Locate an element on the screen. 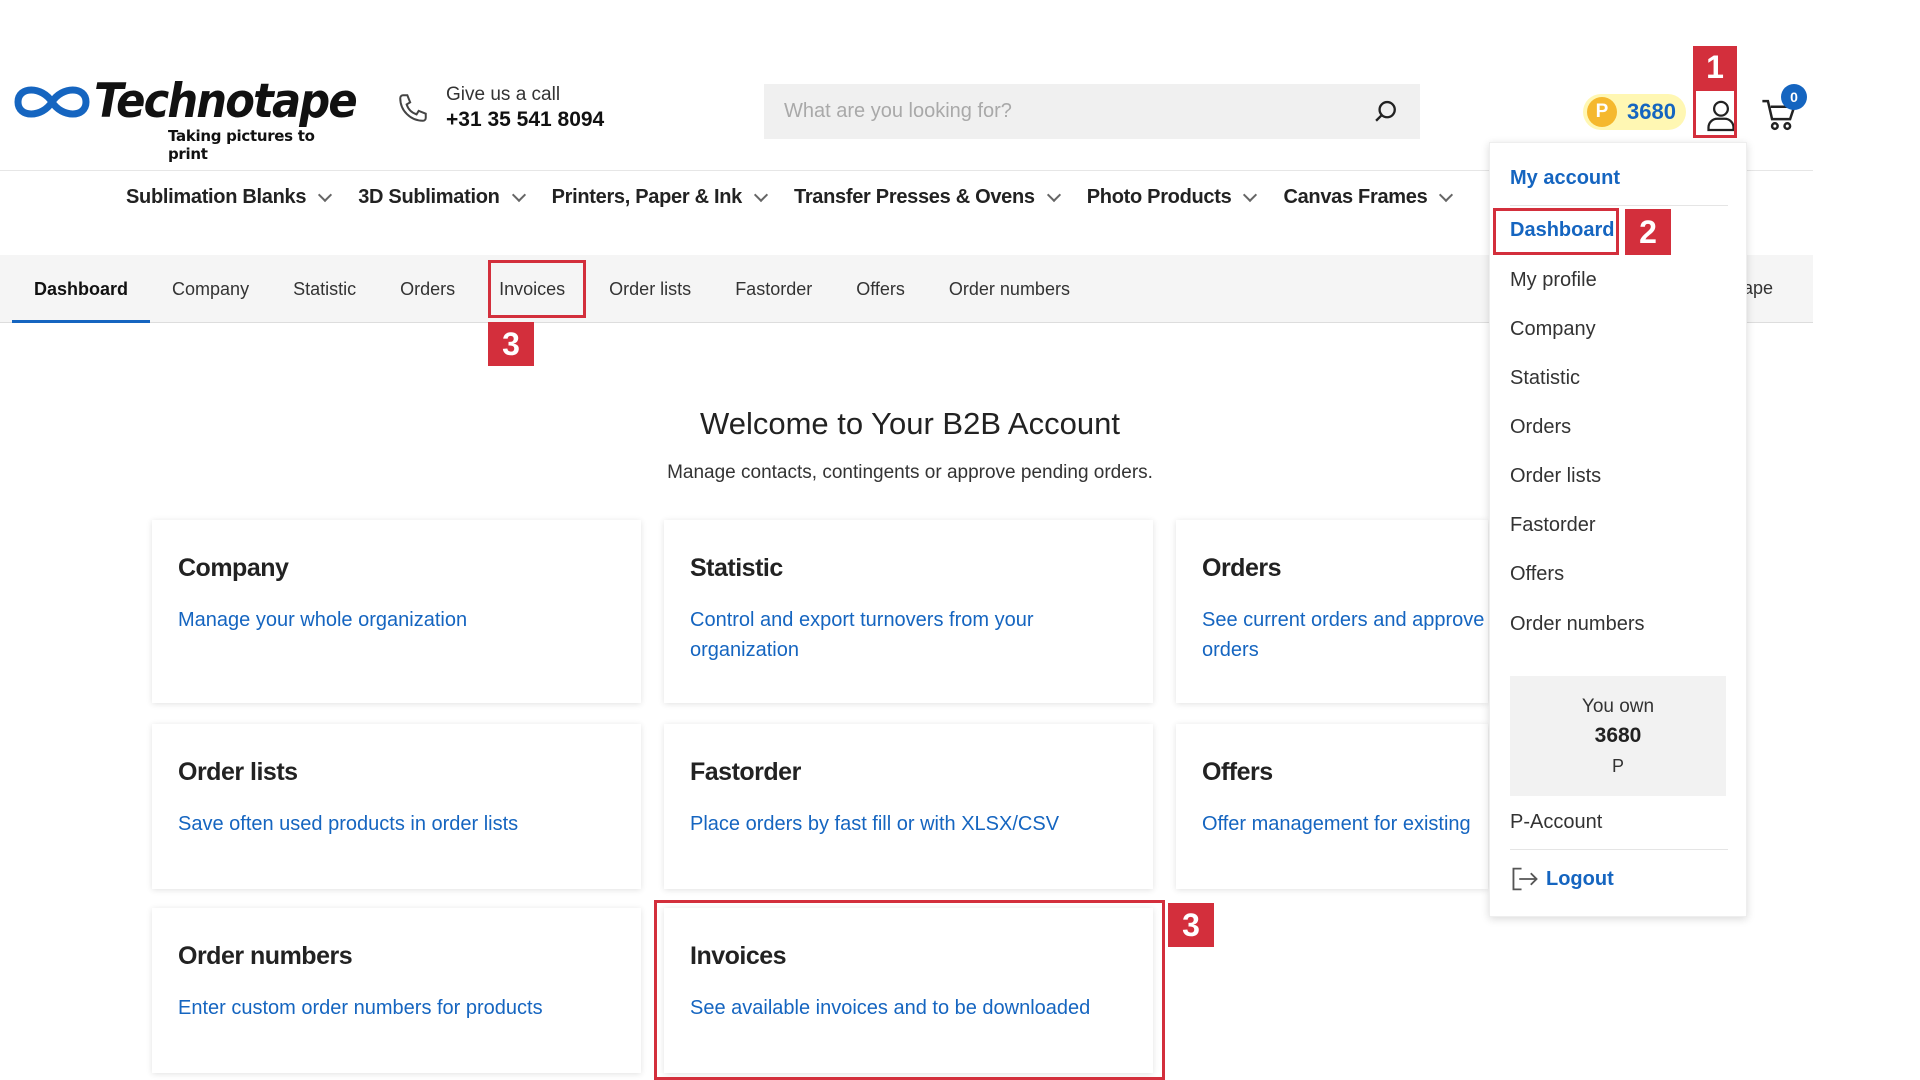 This screenshot has width=1920, height=1080. search-icon is located at coordinates (1386, 112).